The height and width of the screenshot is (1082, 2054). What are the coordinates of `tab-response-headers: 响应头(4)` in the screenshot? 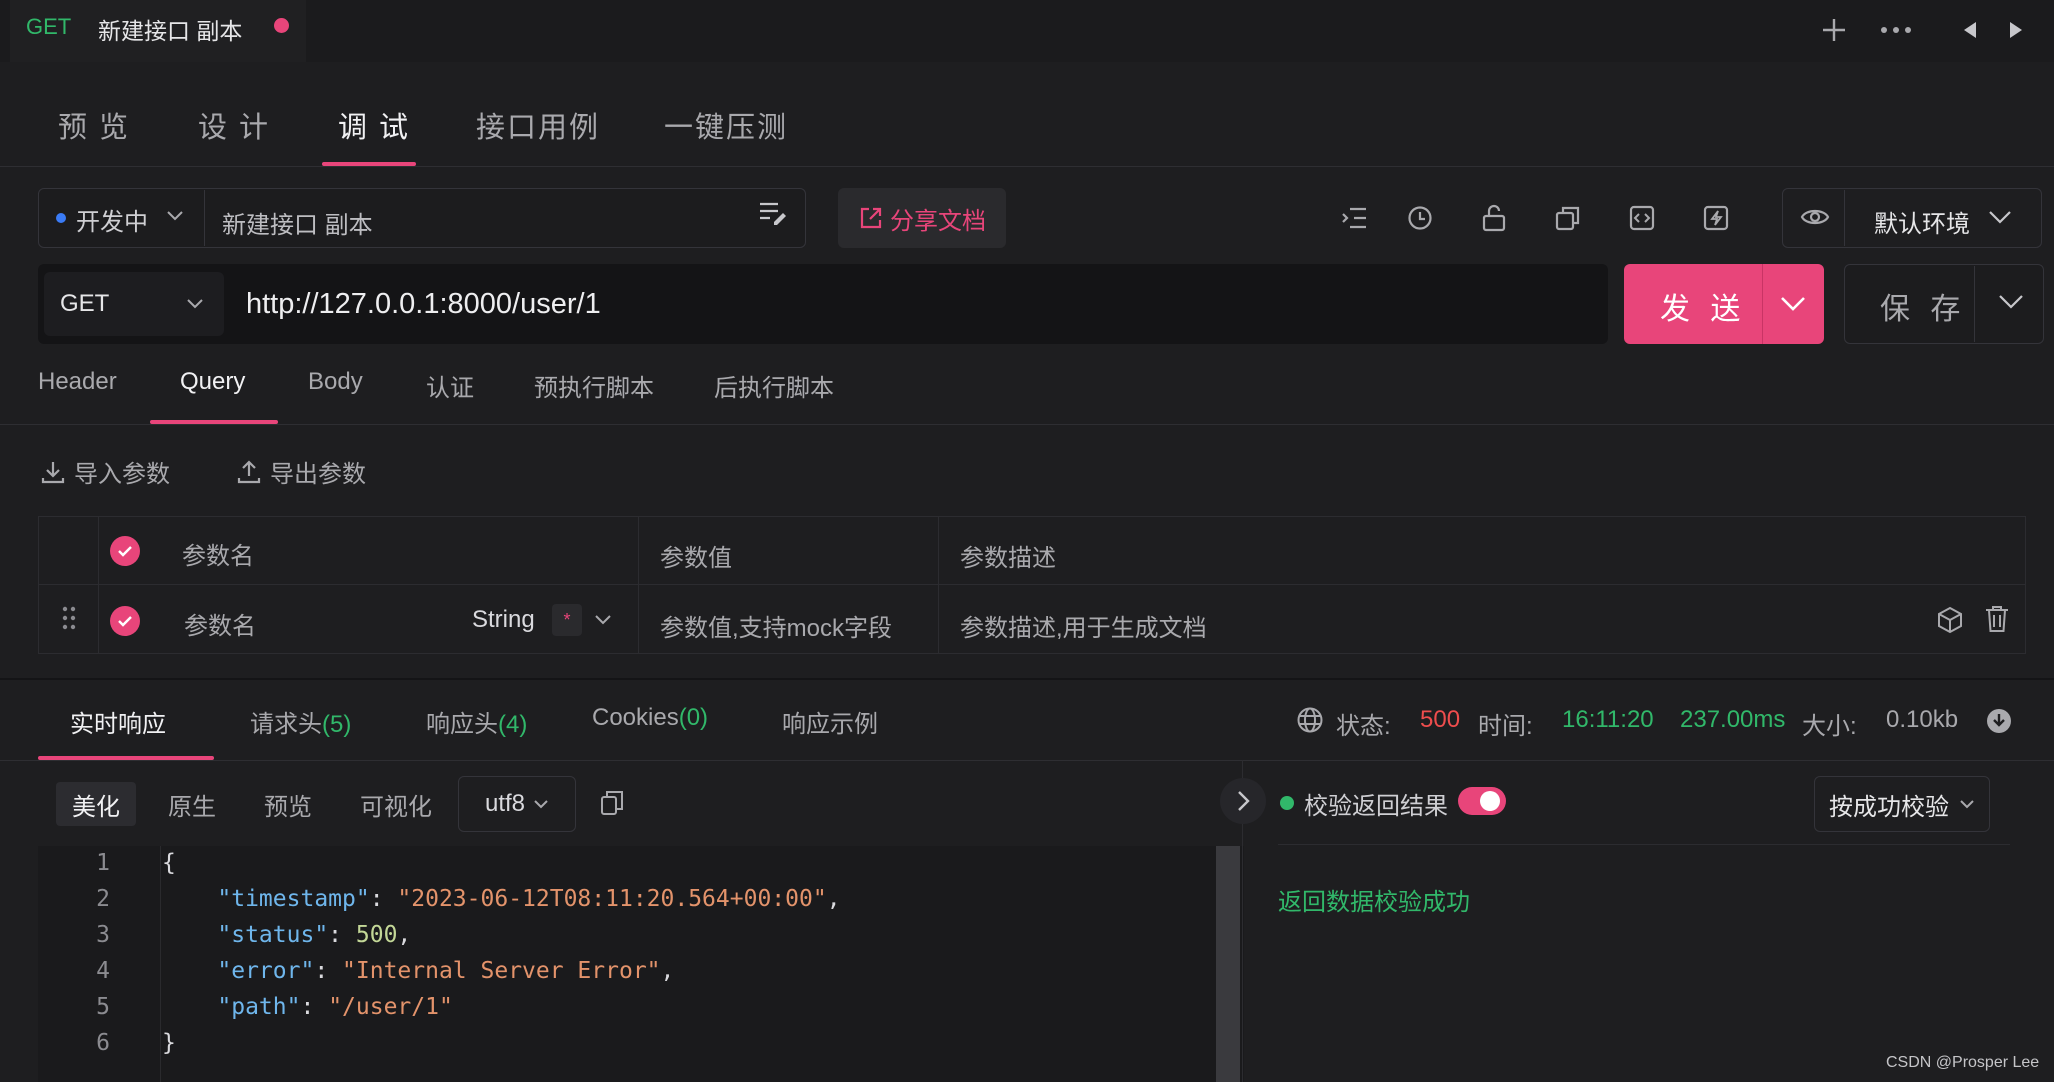 It's located at (476, 721).